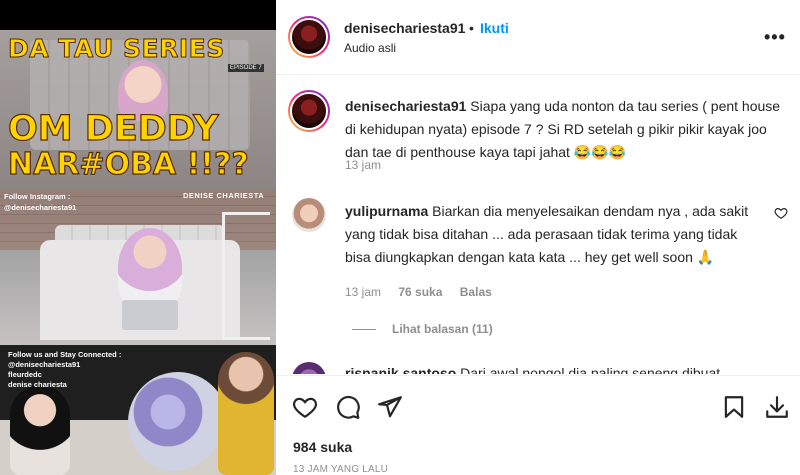 This screenshot has width=800, height=475. I want to click on more-options-icon: •••, so click(775, 37).